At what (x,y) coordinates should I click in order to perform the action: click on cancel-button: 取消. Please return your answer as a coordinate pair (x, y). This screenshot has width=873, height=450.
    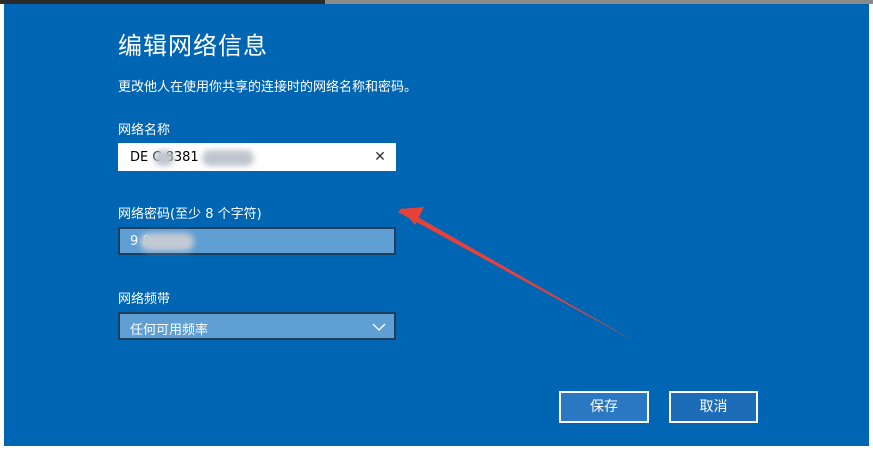
    Looking at the image, I should click on (713, 407).